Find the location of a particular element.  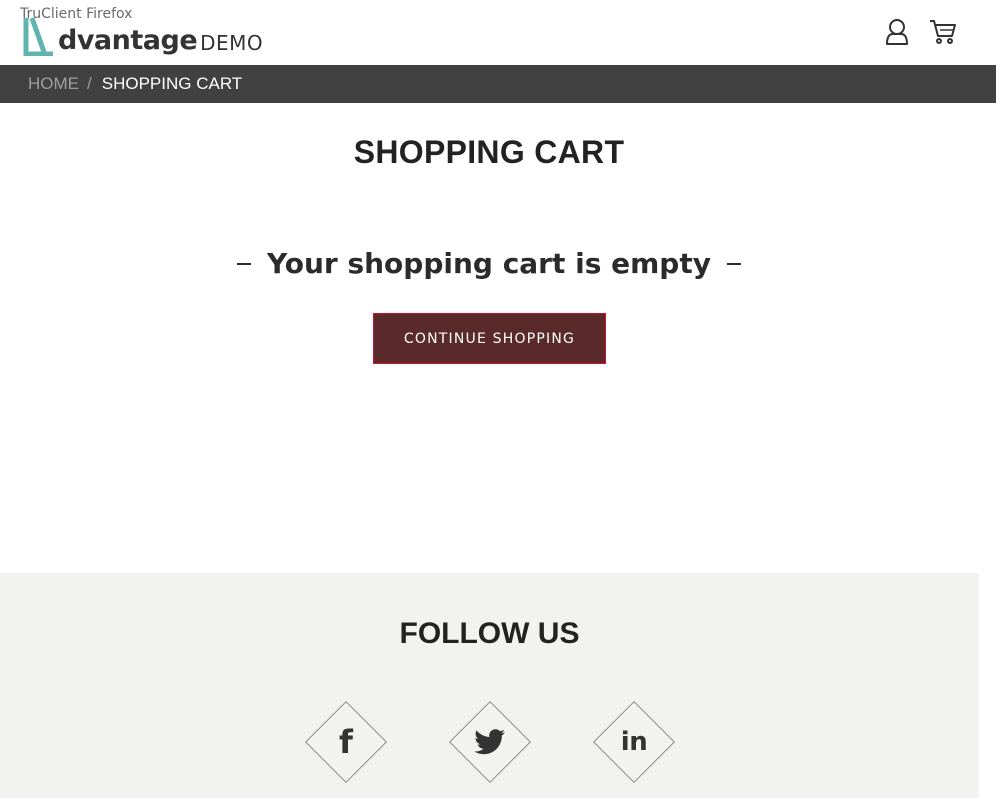

twitter-icon is located at coordinates (490, 742).